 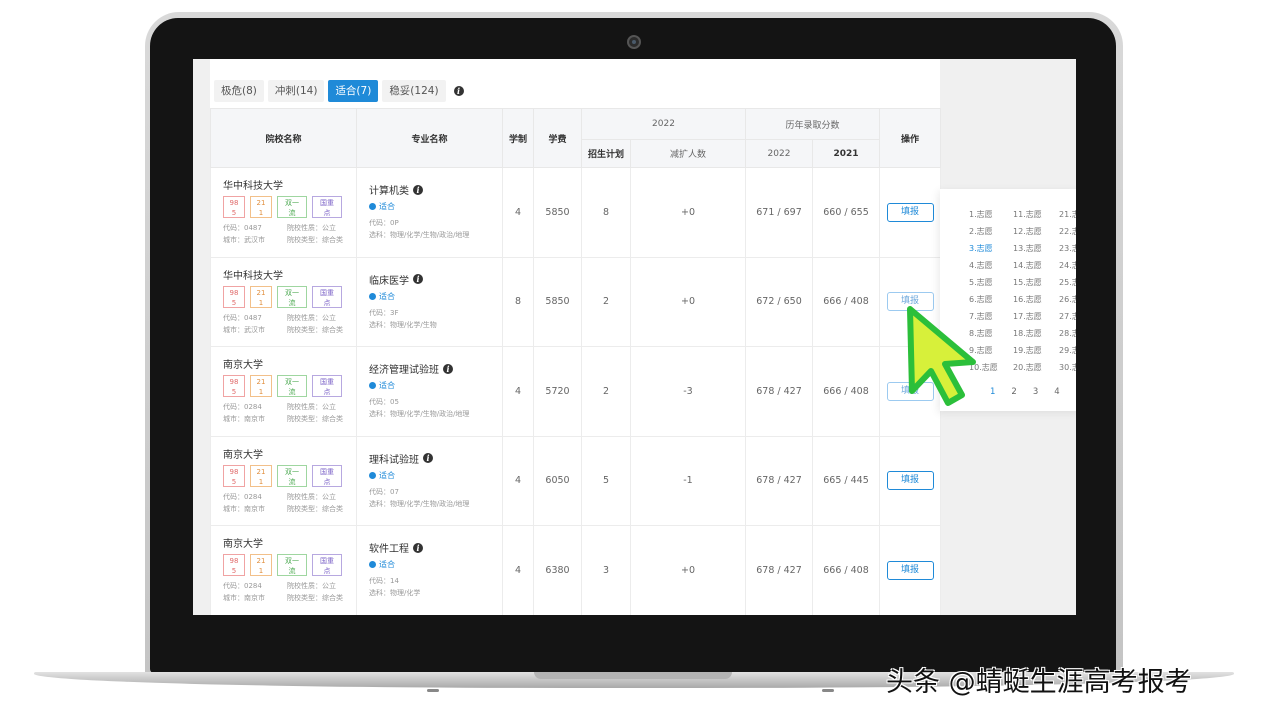 I want to click on volunteer-option: 30.志, so click(x=1067, y=368).